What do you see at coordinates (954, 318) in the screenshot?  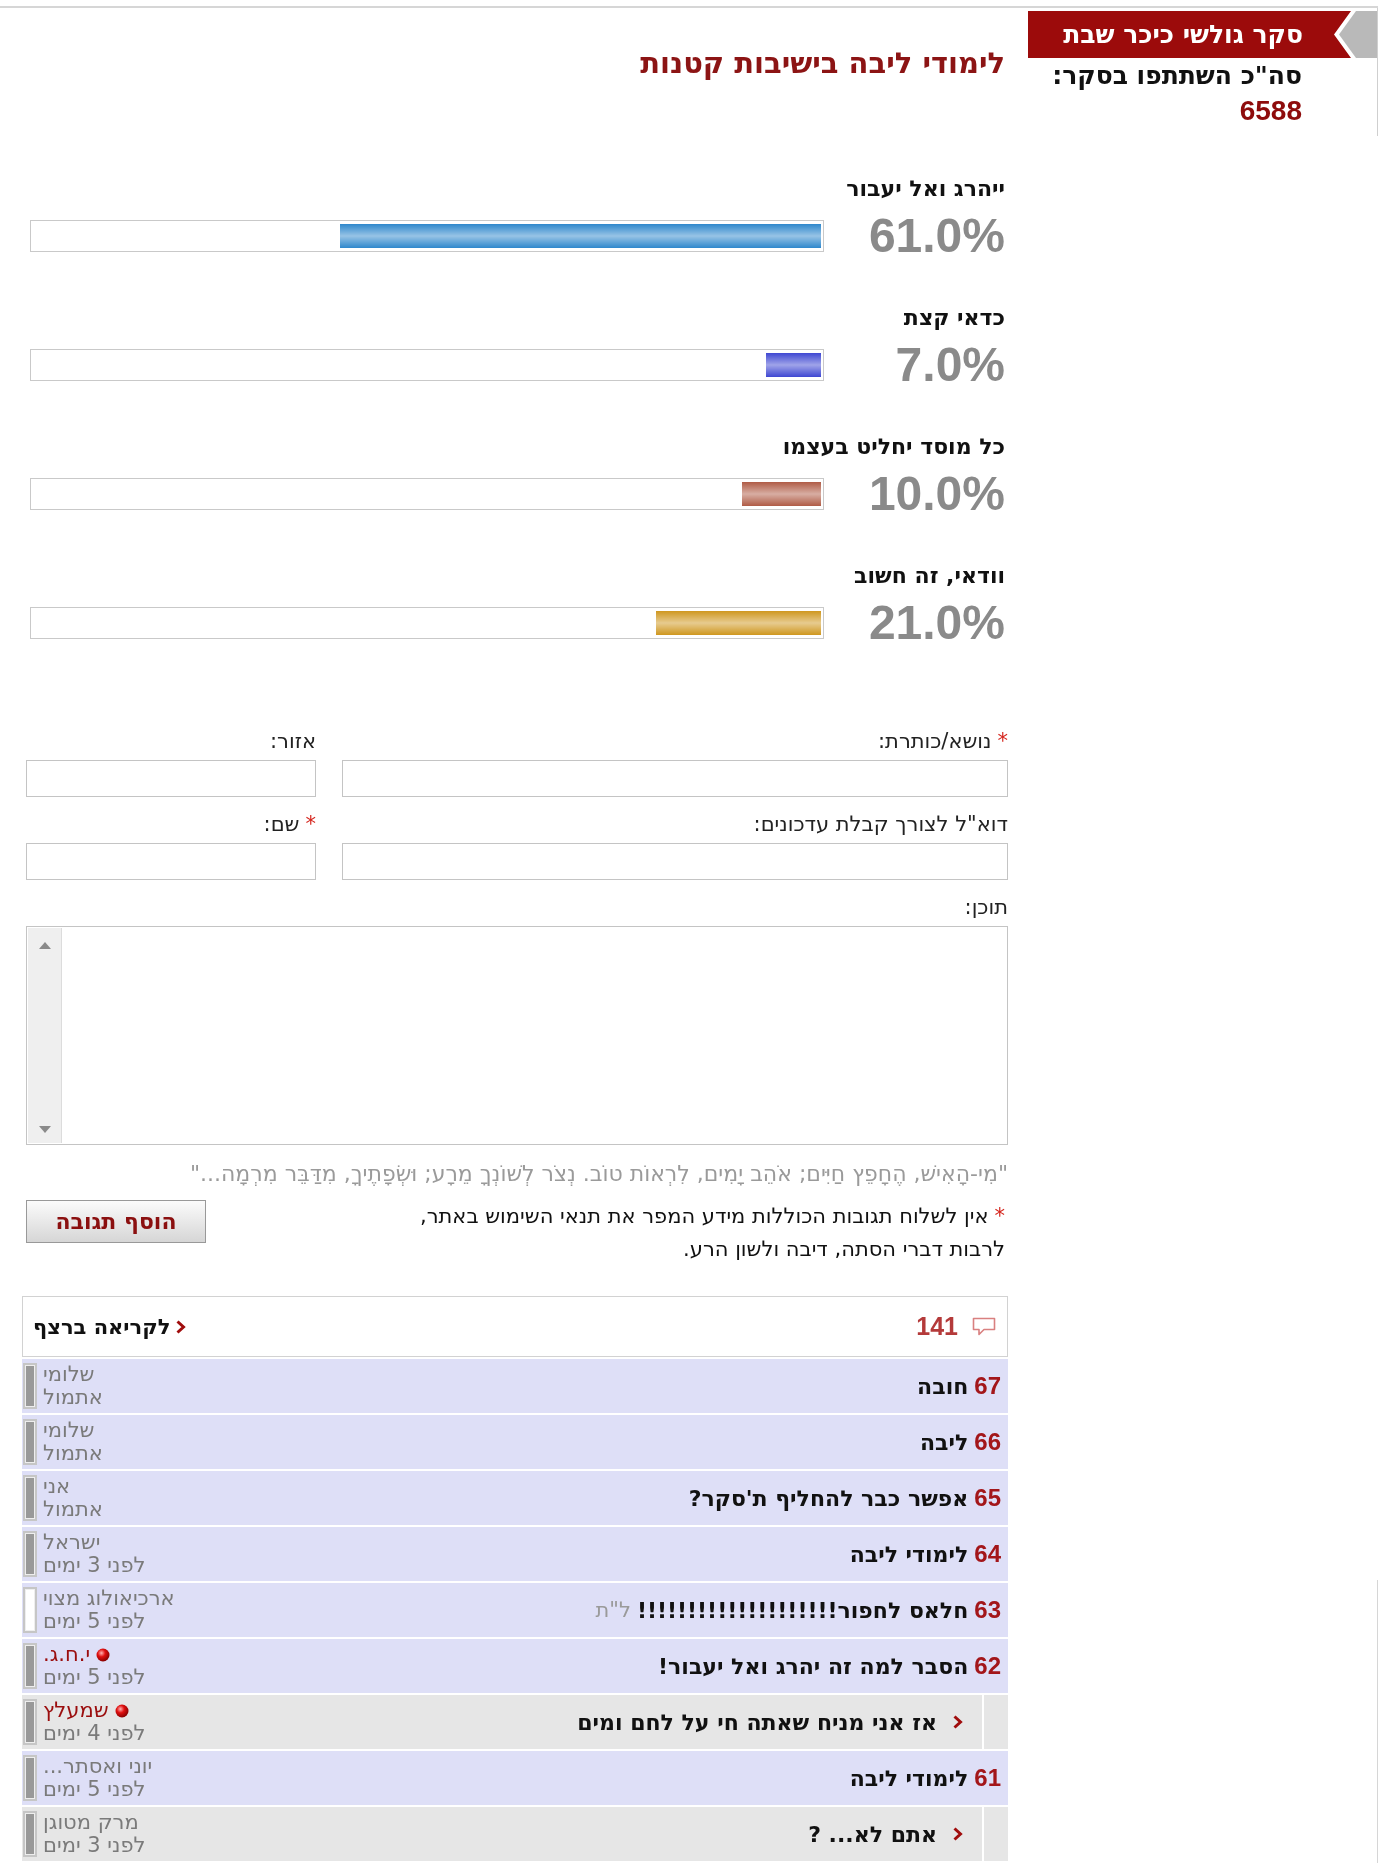 I see `option-label: כדאי קצת` at bounding box center [954, 318].